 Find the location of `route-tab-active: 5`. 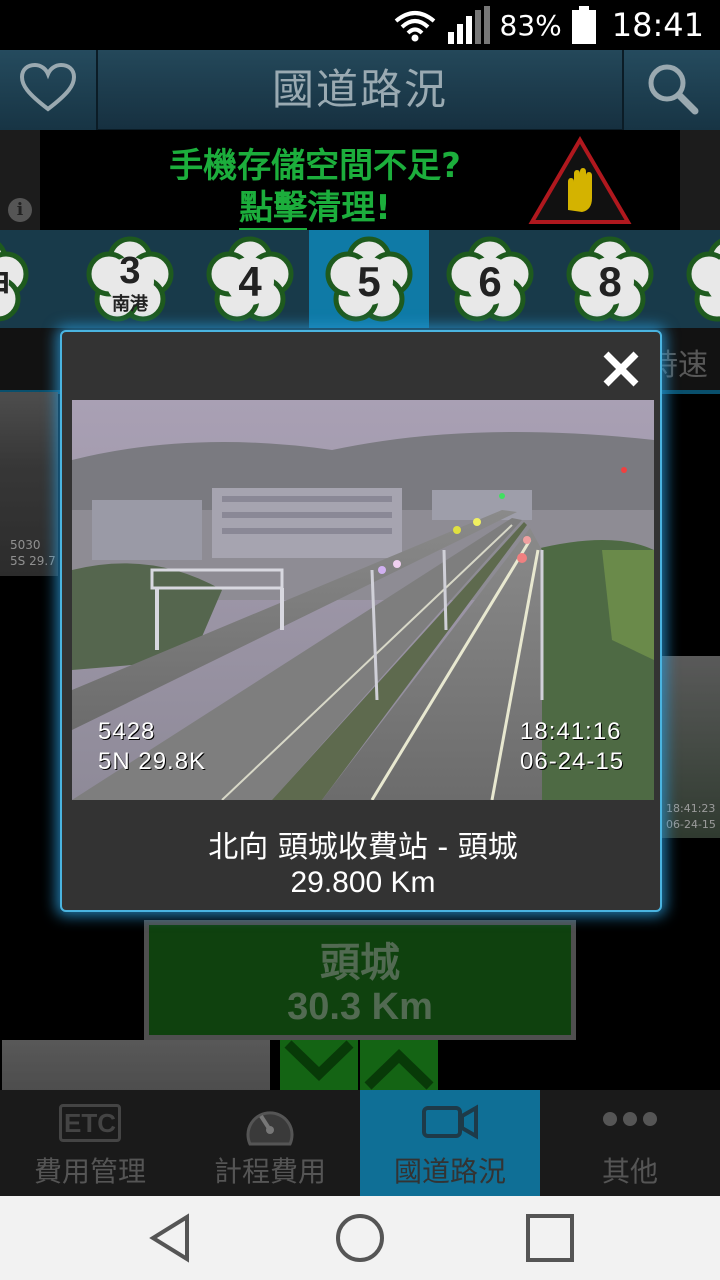

route-tab-active: 5 is located at coordinates (369, 279).